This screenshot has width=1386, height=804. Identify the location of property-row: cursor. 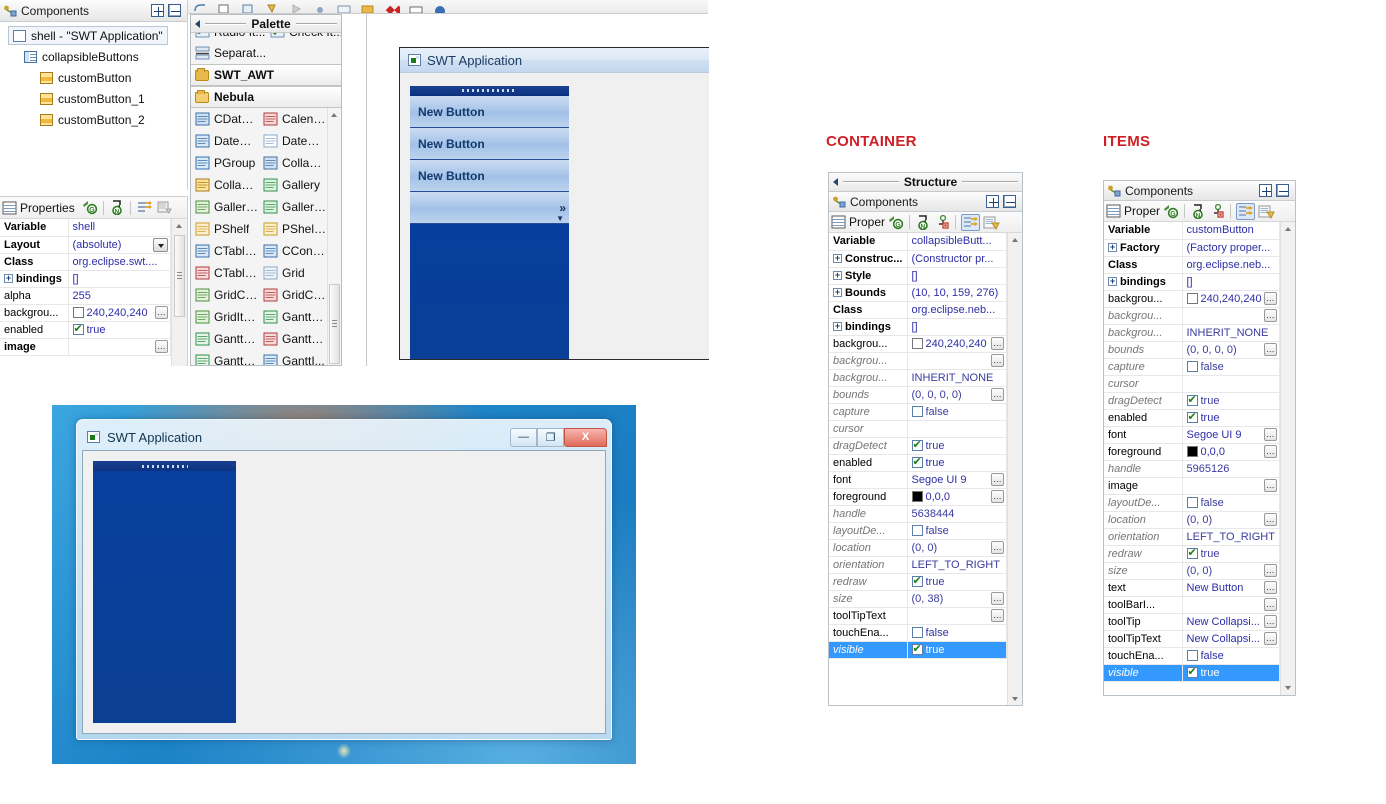
(918, 429).